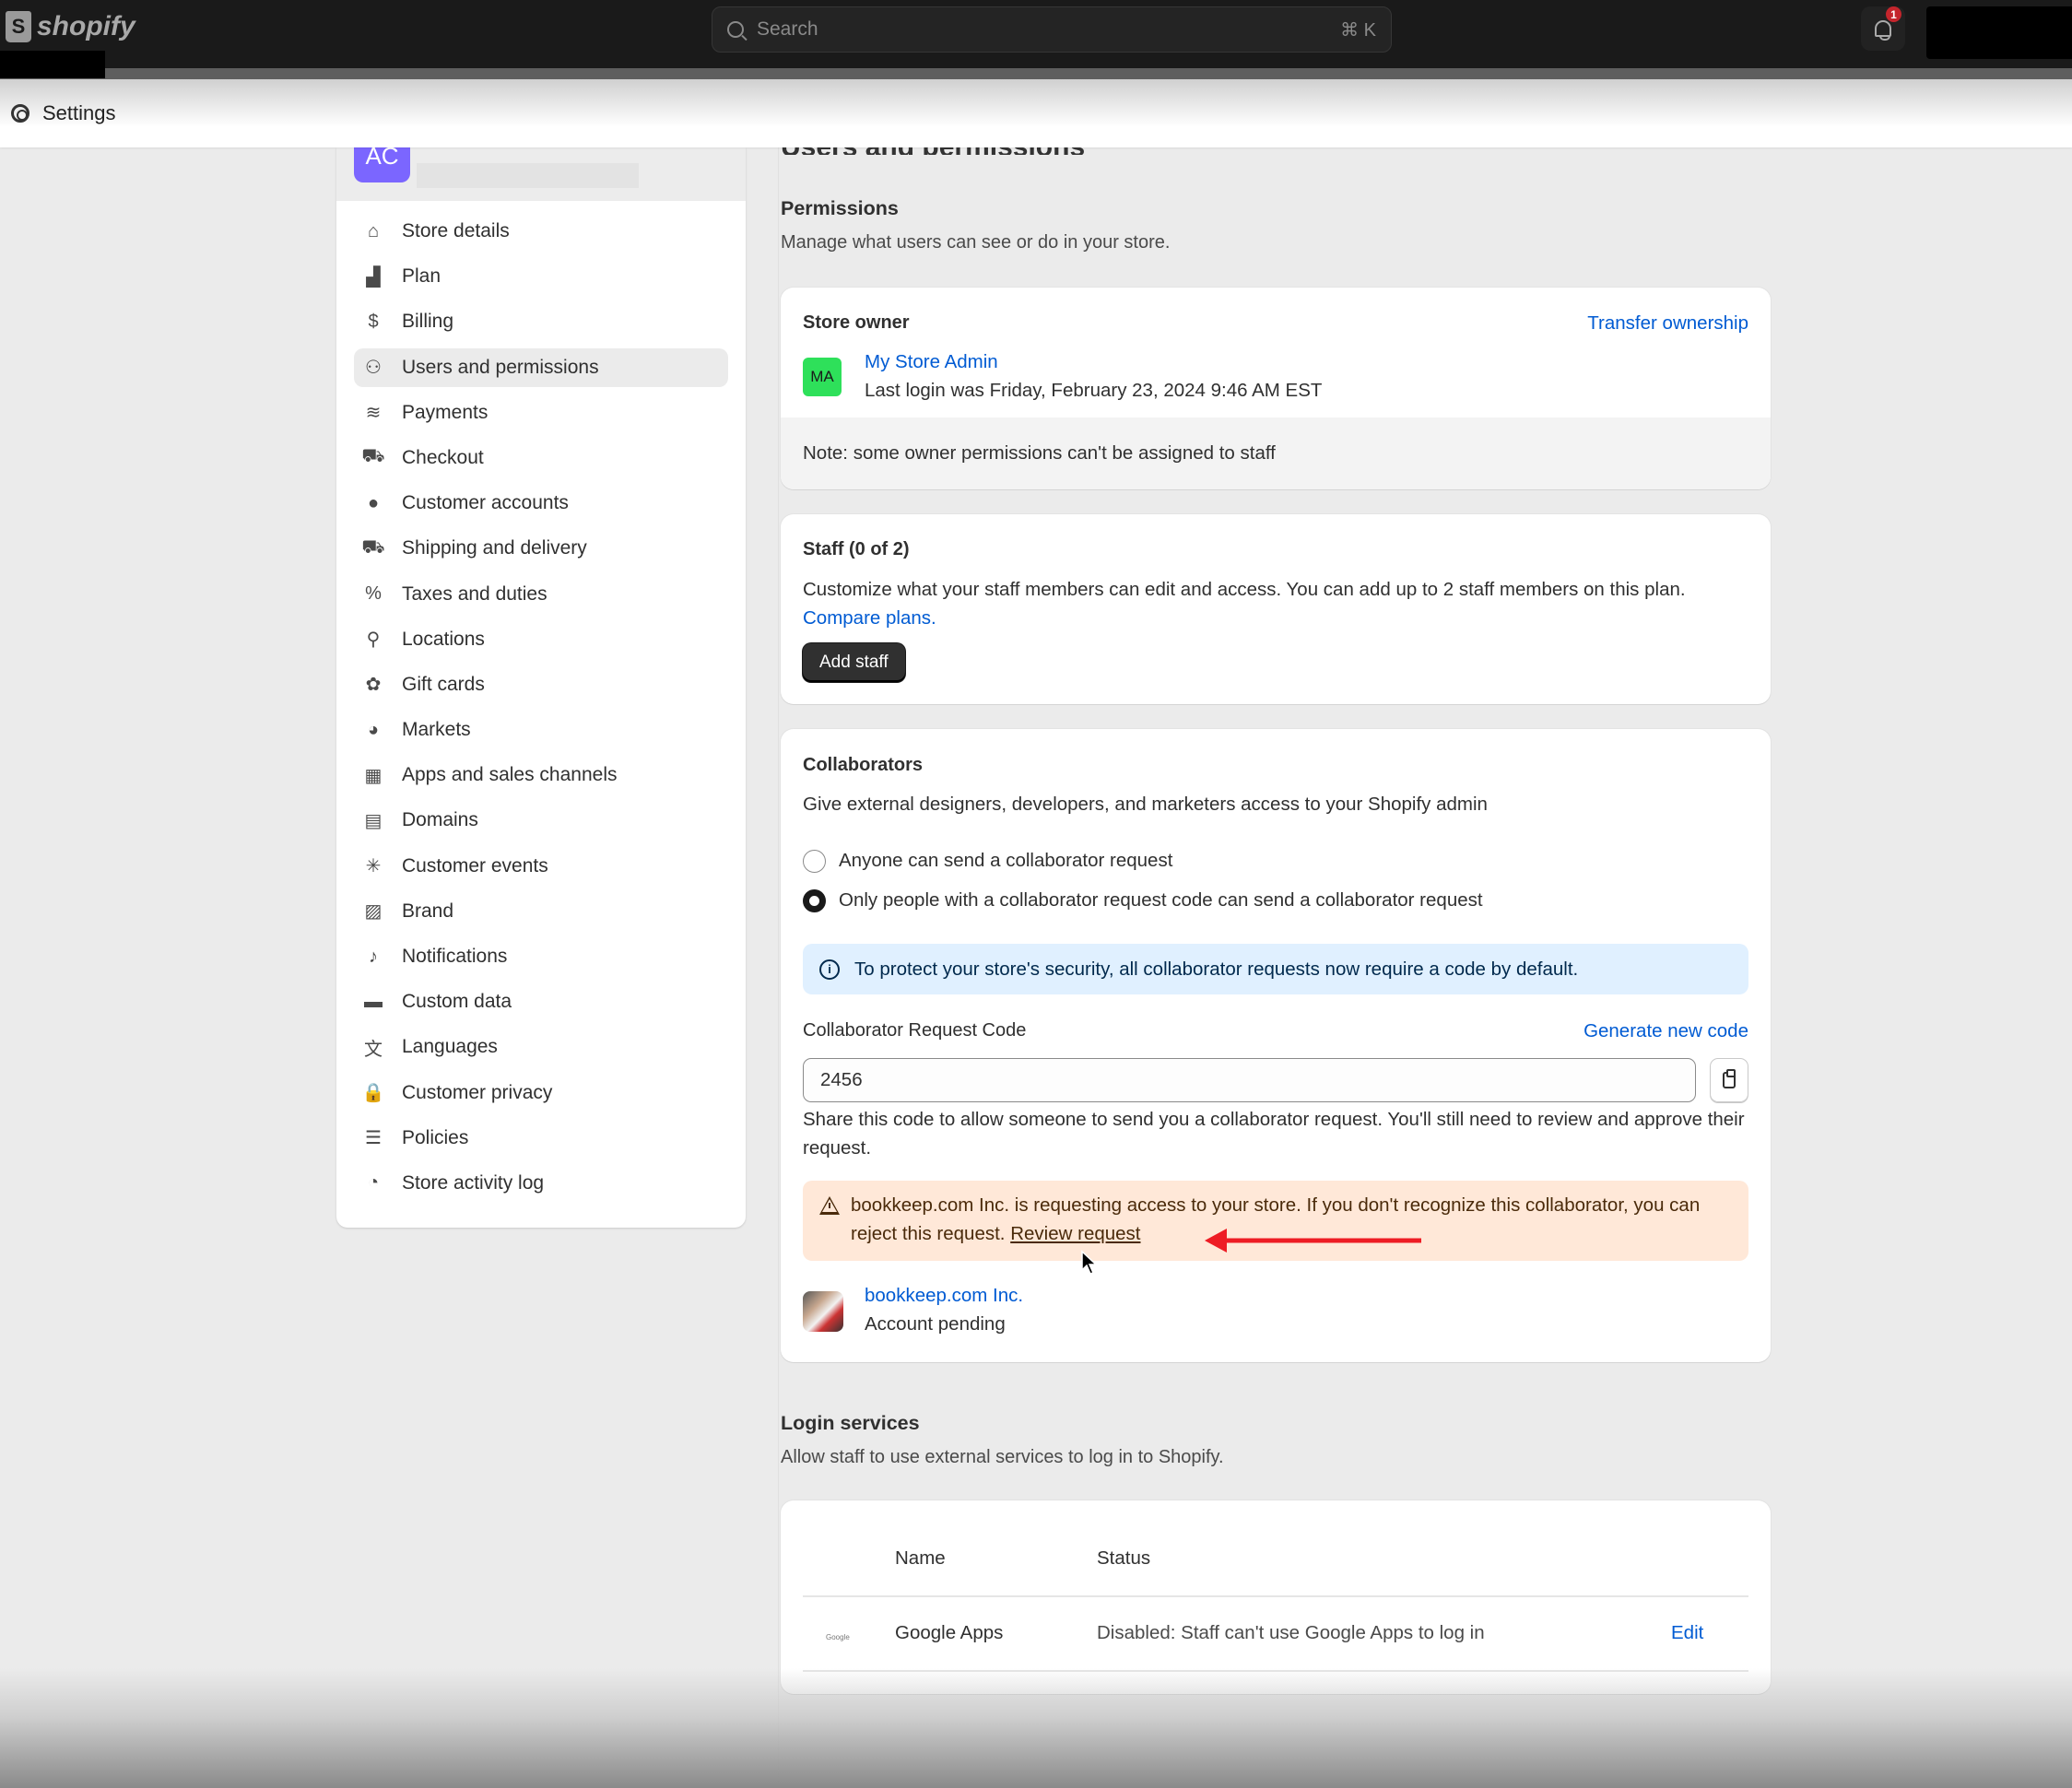 This screenshot has height=1788, width=2072. I want to click on sidebar-item-customer-events: ✳ Customer events, so click(541, 866).